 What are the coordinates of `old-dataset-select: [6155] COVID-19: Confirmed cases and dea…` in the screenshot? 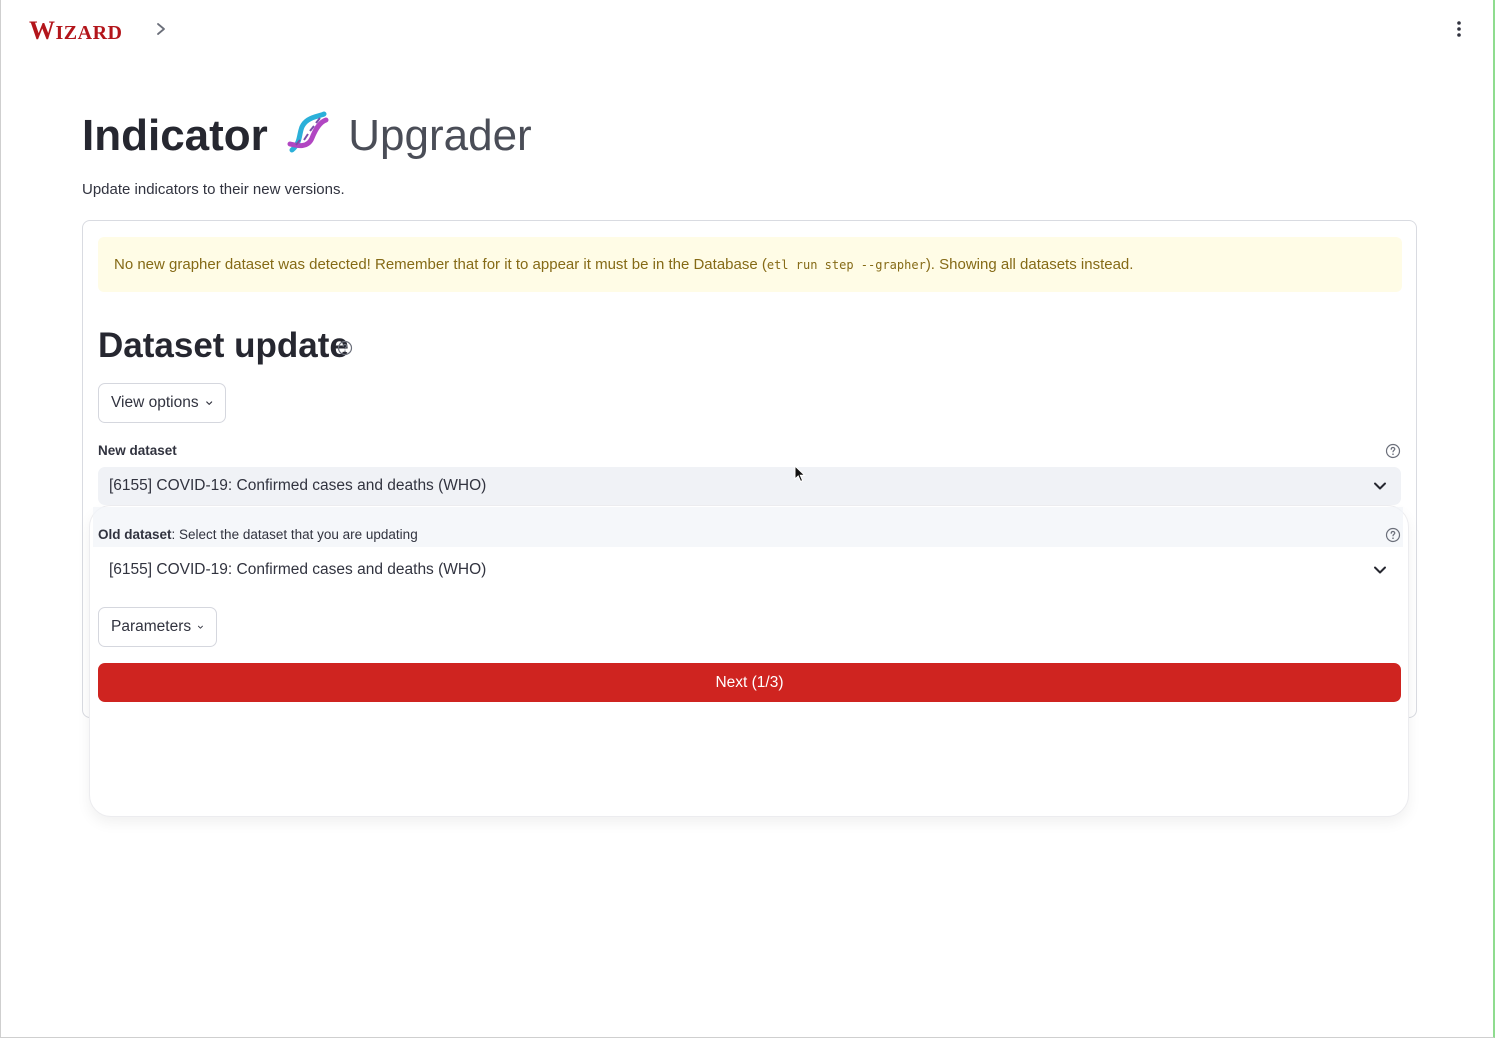 It's located at (749, 570).